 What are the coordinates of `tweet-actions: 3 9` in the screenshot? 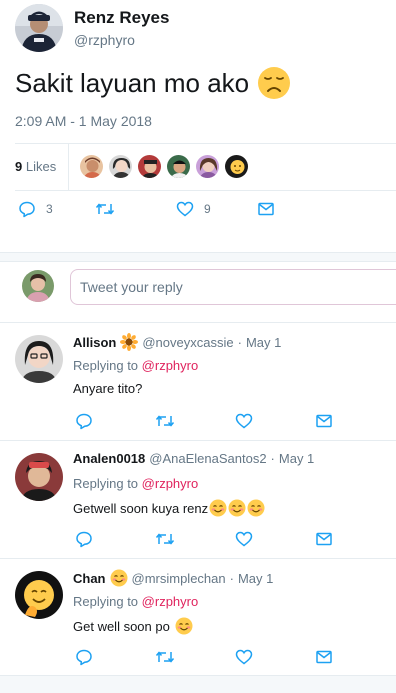 It's located at (198, 213).